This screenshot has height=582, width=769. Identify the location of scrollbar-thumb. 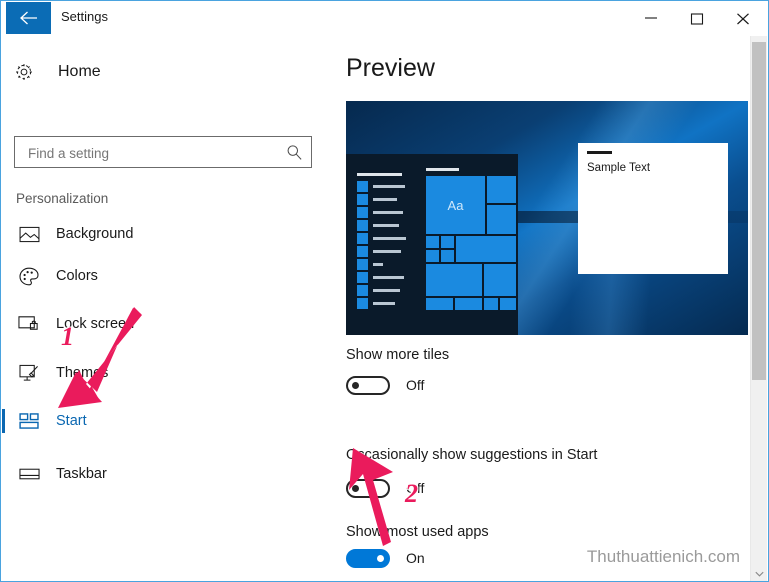
(759, 211).